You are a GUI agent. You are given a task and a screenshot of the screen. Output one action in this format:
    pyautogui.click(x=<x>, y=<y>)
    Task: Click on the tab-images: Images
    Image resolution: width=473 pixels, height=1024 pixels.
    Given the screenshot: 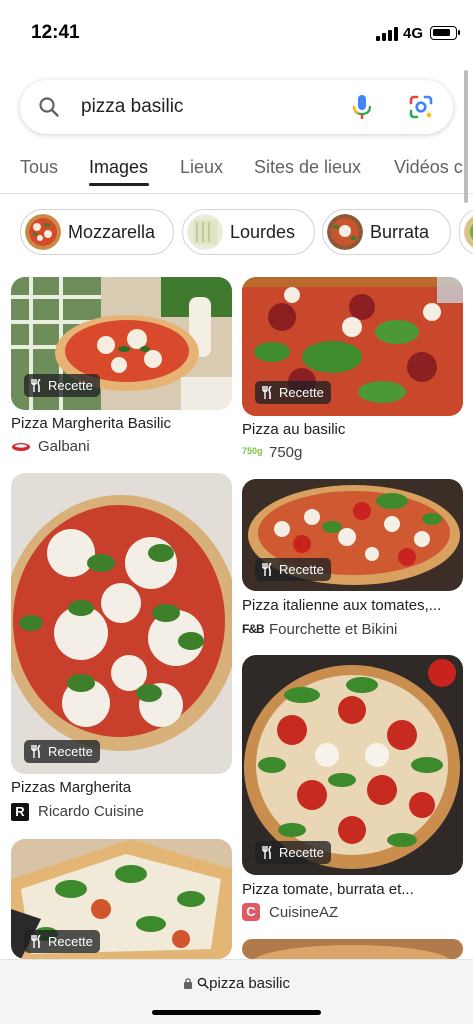 What is the action you would take?
    pyautogui.click(x=118, y=167)
    